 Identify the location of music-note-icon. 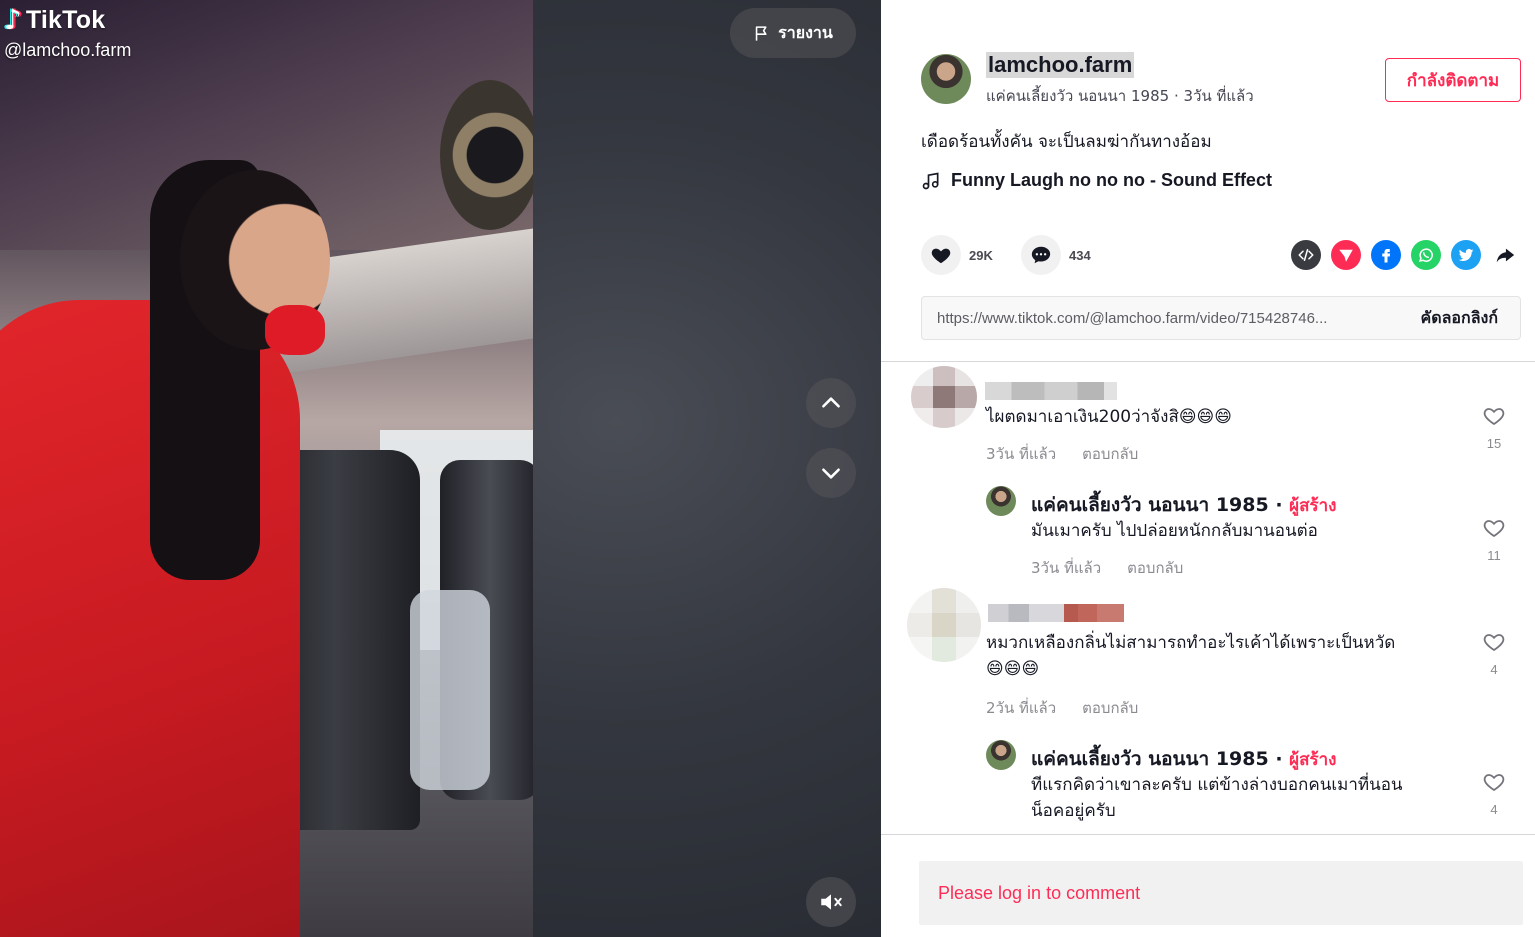
(930, 180).